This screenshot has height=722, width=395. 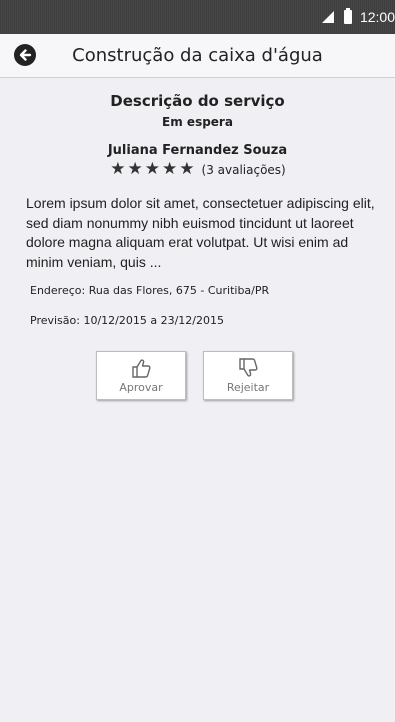 What do you see at coordinates (197, 17) in the screenshot?
I see `status-bar: 12:00` at bounding box center [197, 17].